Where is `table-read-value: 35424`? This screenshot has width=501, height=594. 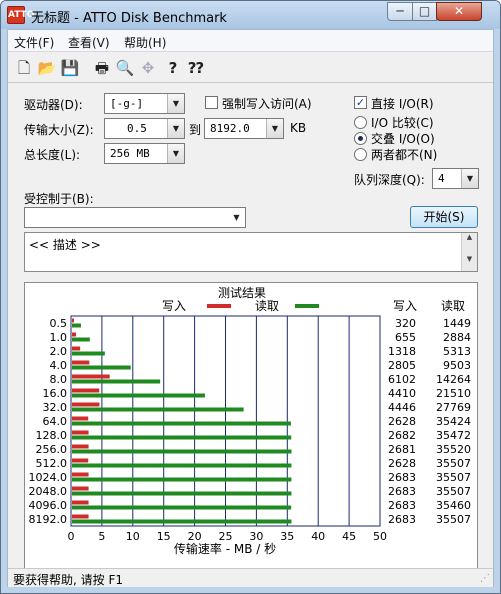
table-read-value: 35424 is located at coordinates (453, 421).